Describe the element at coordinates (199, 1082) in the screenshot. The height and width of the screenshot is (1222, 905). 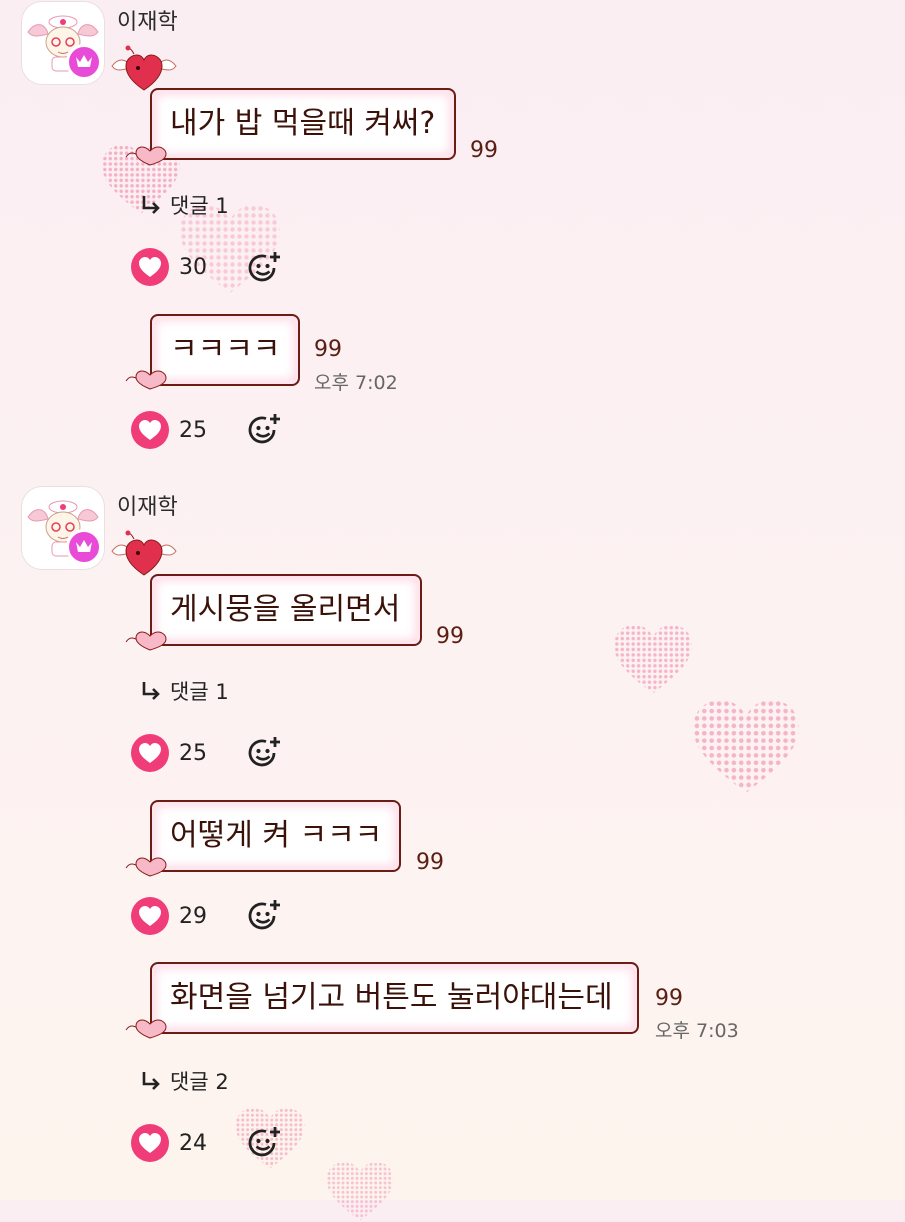
I see `reply-count-label: 댓글 2` at that location.